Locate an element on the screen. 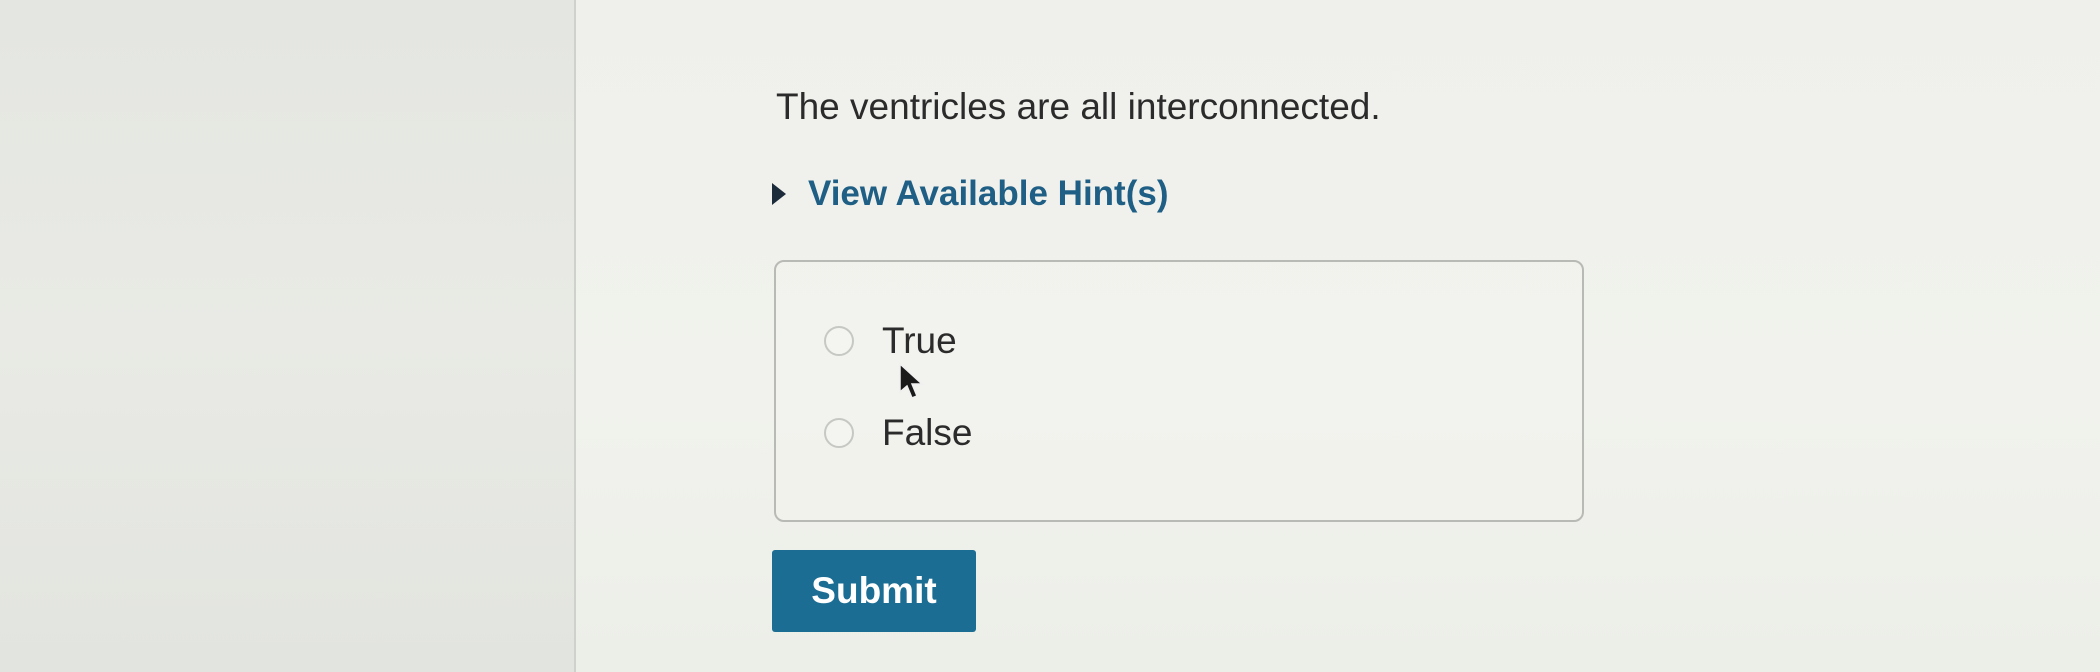  radio-true is located at coordinates (839, 341).